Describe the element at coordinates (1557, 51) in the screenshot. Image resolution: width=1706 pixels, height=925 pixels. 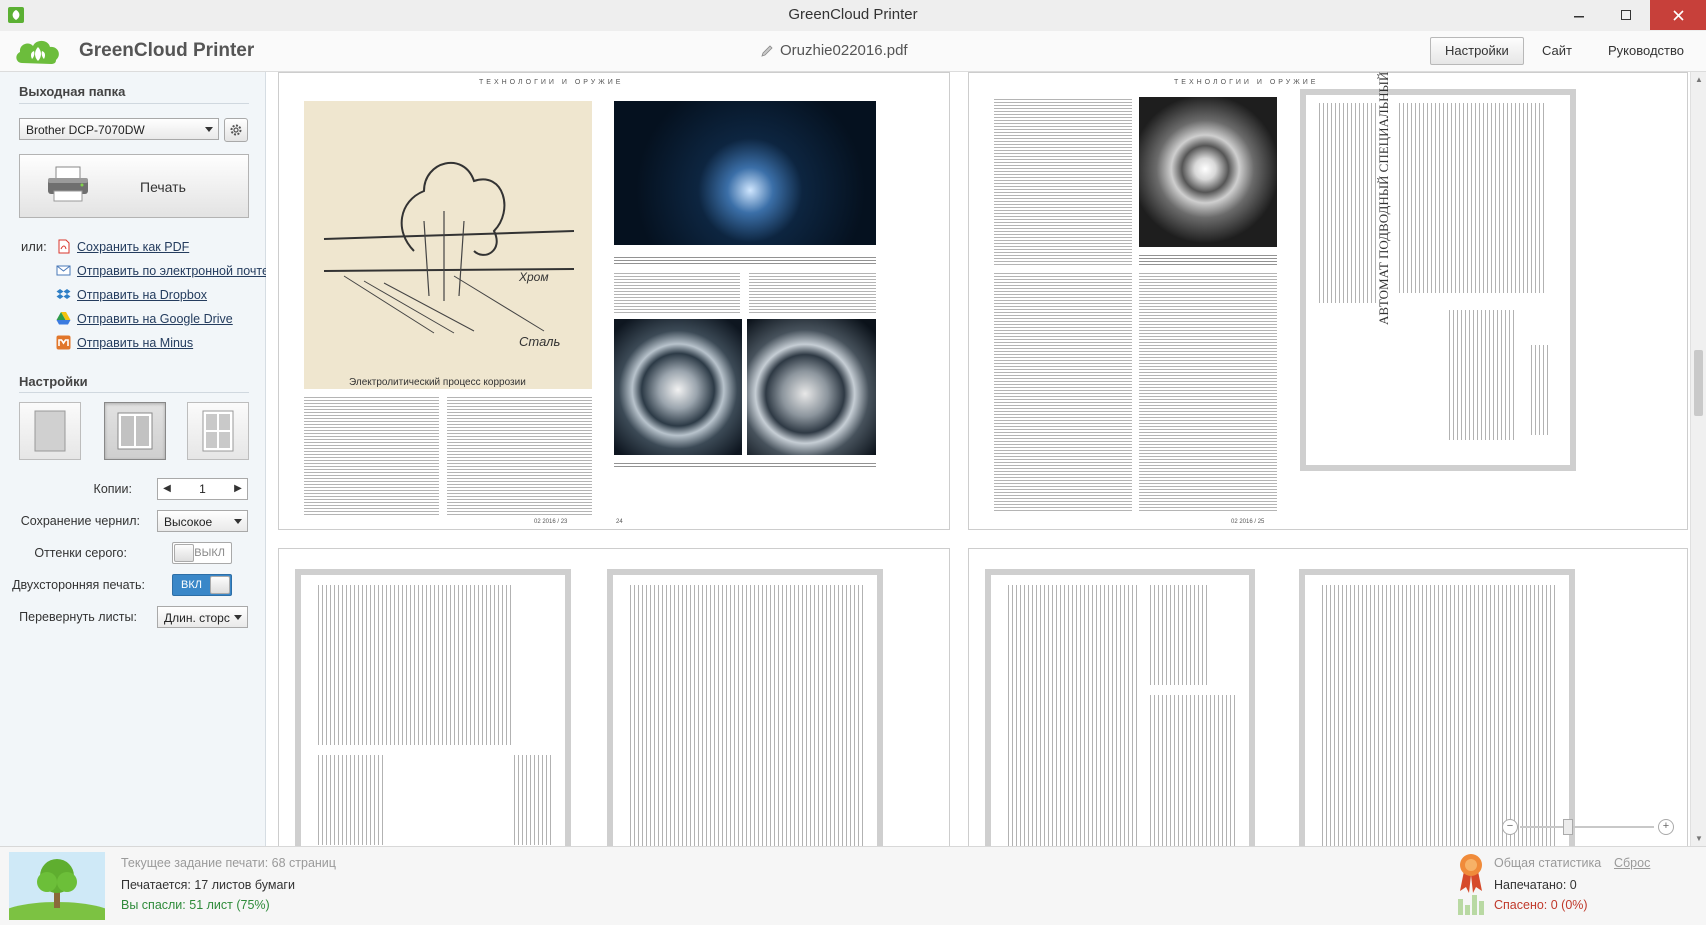
I see `site-link: Сайт` at that location.